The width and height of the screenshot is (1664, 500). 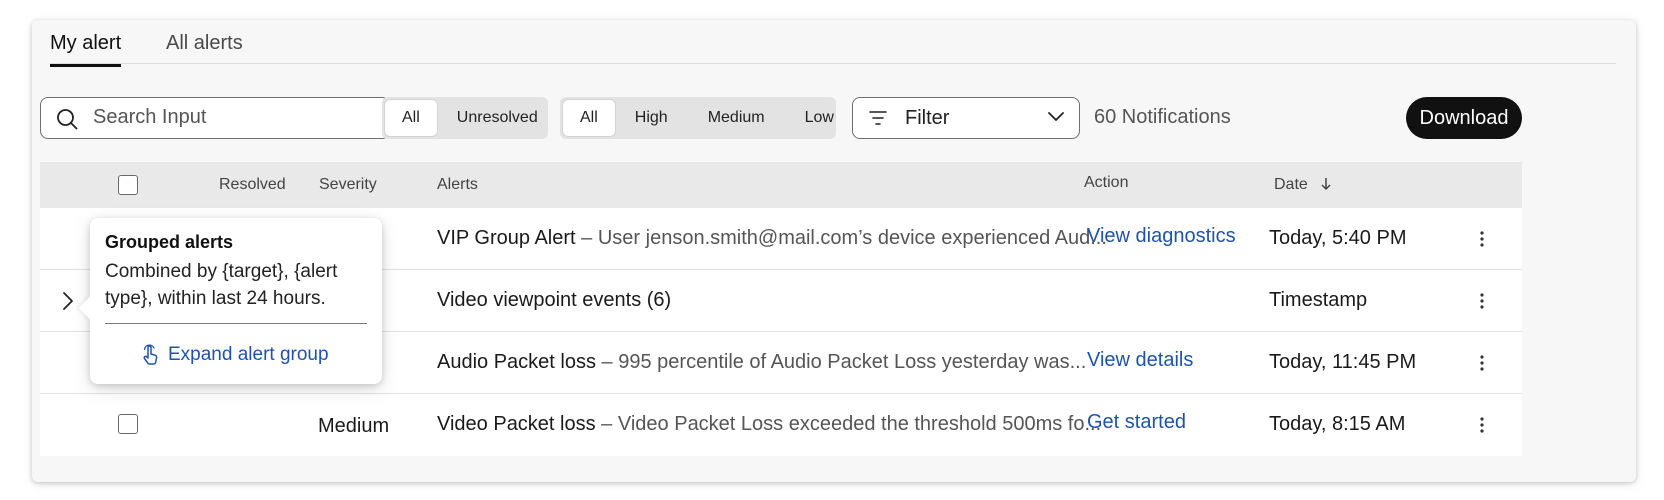 What do you see at coordinates (1056, 116) in the screenshot?
I see `chevron-down-icon` at bounding box center [1056, 116].